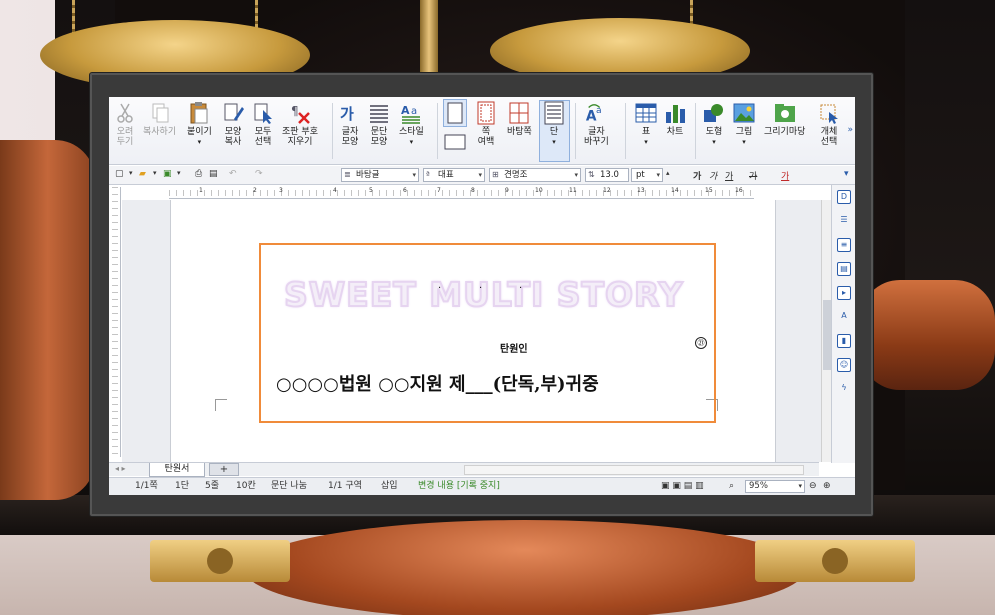  What do you see at coordinates (167, 174) in the screenshot?
I see `save-icon: ▣` at bounding box center [167, 174].